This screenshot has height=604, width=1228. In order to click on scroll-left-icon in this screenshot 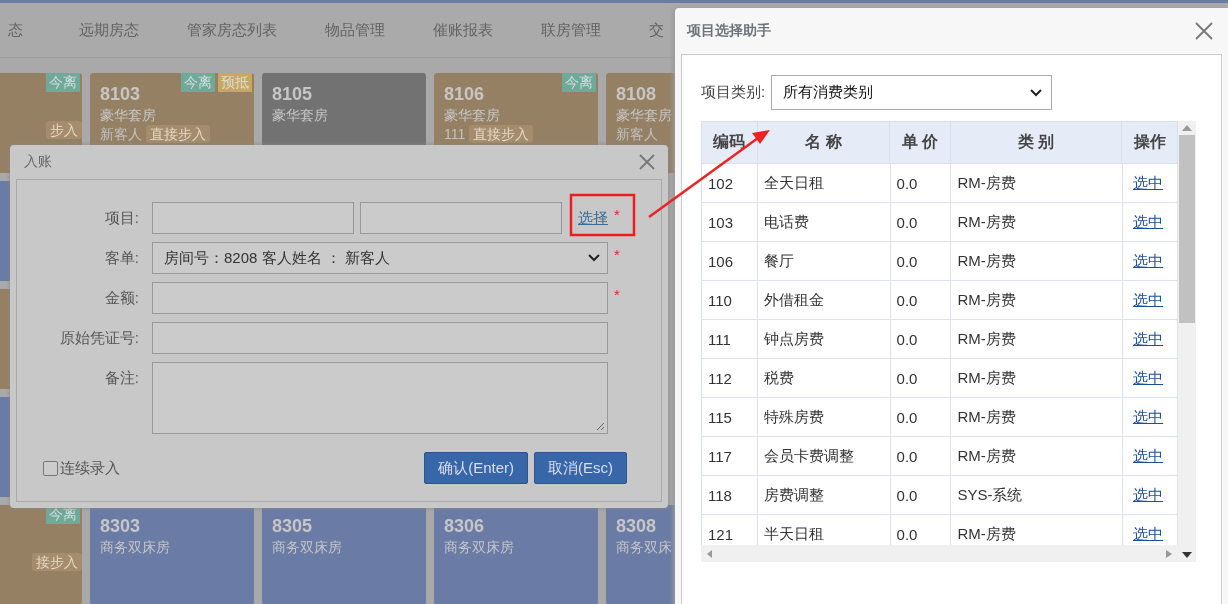, I will do `click(710, 553)`.